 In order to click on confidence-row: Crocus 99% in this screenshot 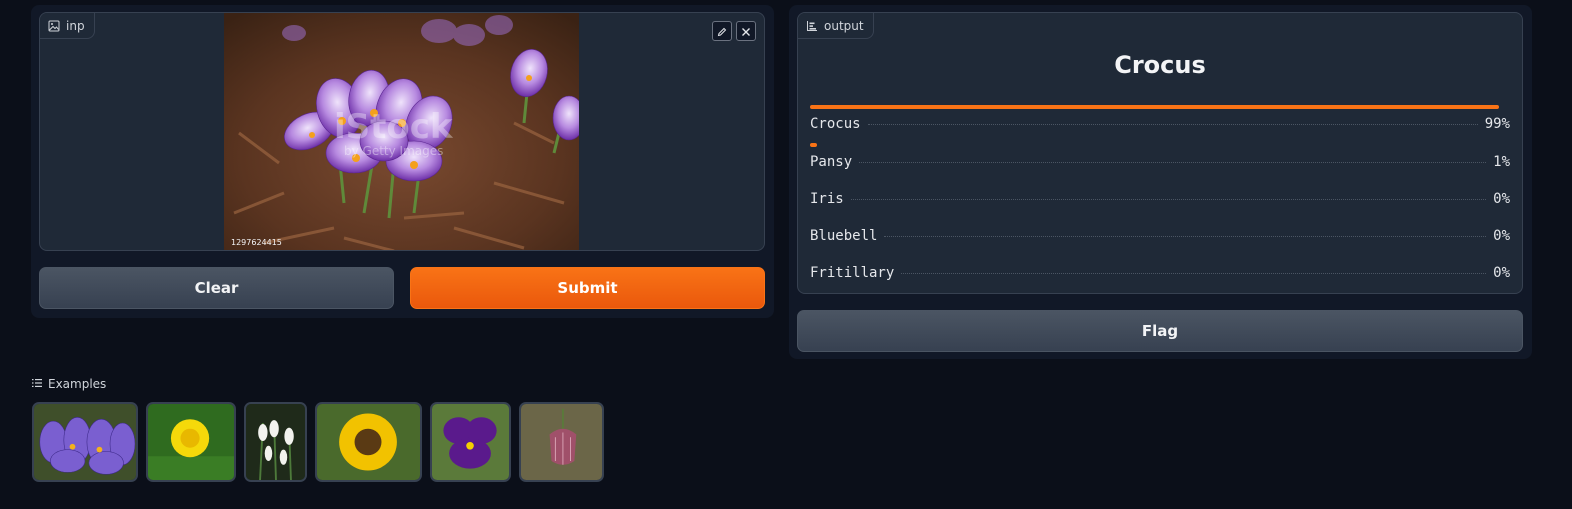, I will do `click(1160, 123)`.